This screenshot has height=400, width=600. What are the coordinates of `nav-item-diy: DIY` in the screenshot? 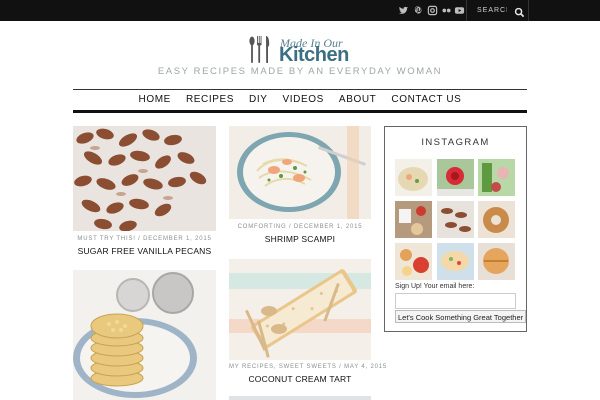 It's located at (258, 99).